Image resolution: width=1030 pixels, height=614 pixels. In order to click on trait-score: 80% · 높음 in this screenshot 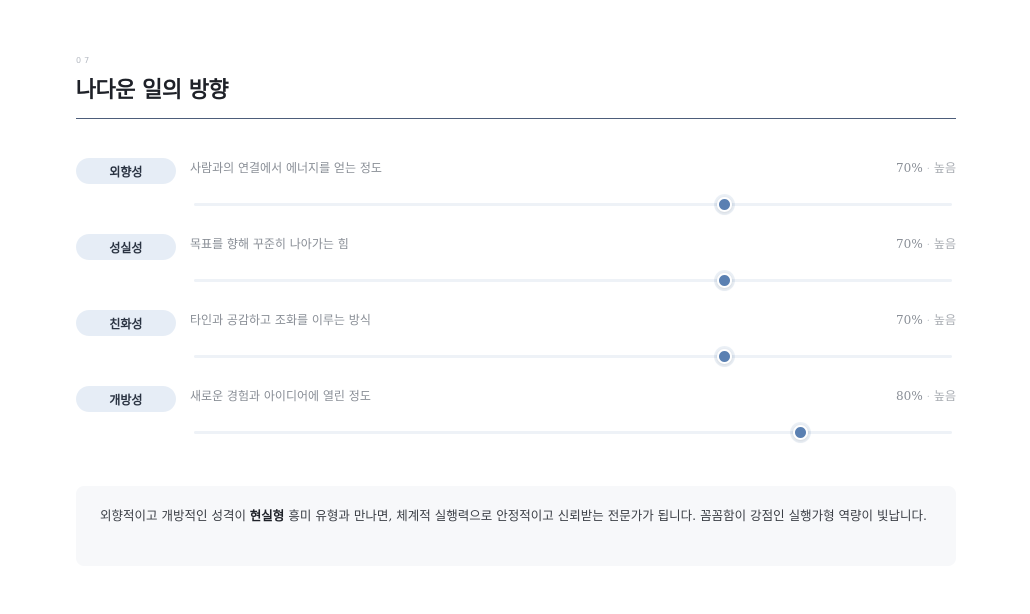, I will do `click(926, 395)`.